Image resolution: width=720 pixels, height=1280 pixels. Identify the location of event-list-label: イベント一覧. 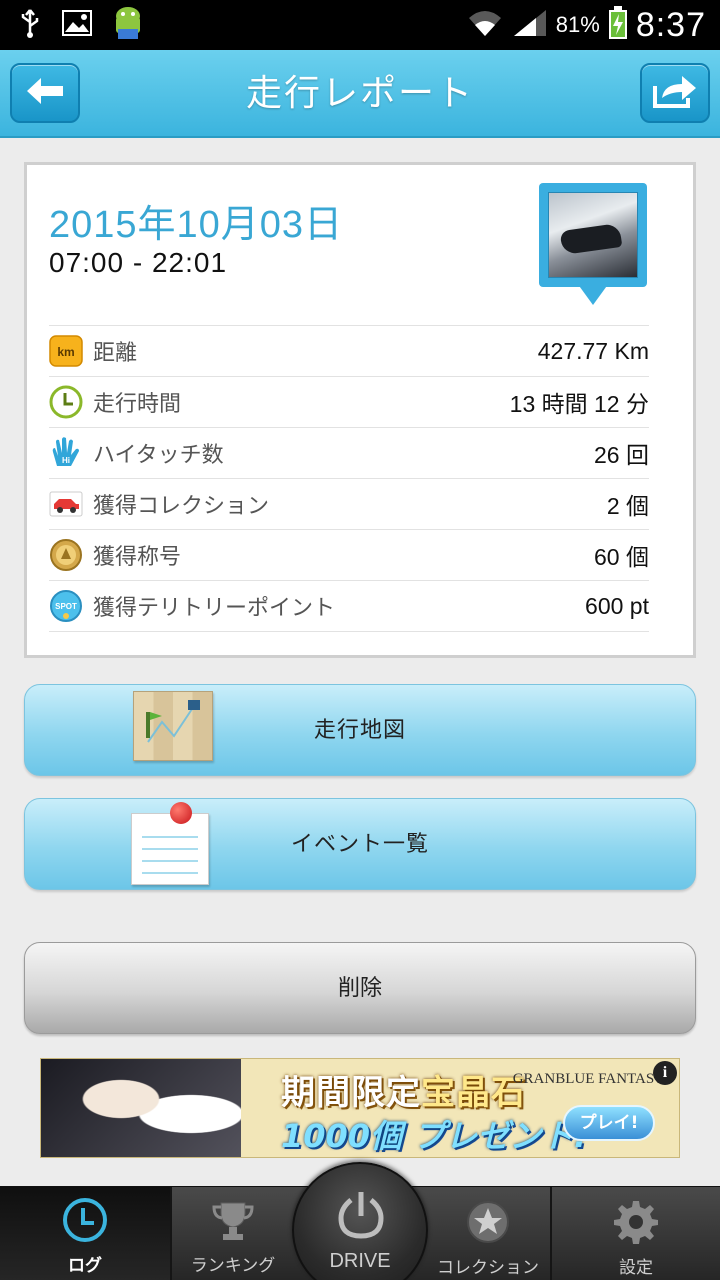
(359, 844).